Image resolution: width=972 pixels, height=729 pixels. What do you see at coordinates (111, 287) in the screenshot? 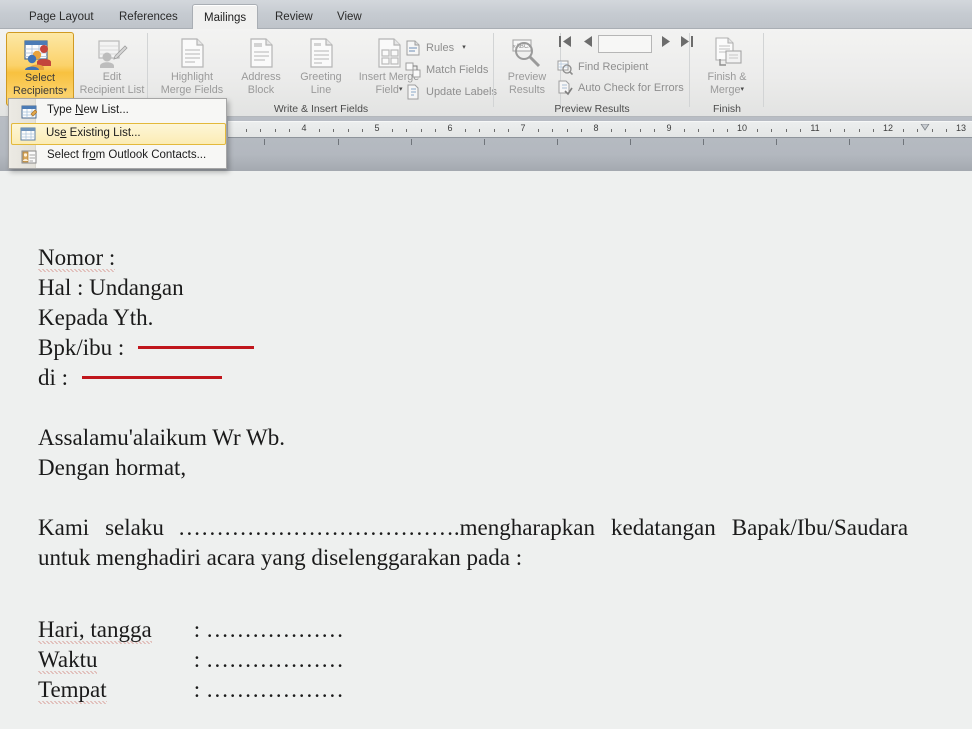
I see `doc-line-text: Hal : Undangan` at bounding box center [111, 287].